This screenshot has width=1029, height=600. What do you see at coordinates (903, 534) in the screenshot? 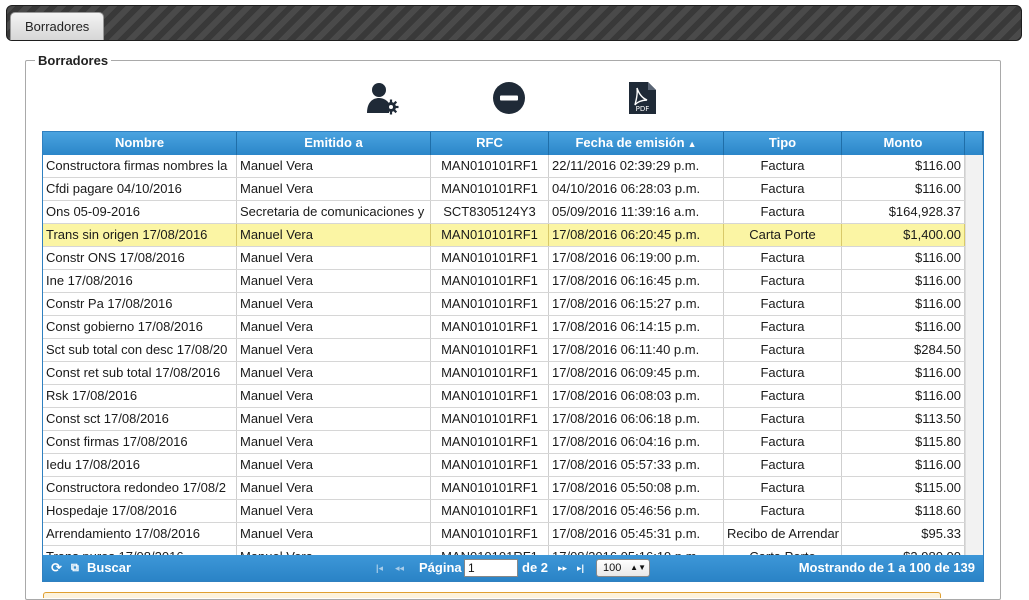
I see `cell-monto: $95.33` at bounding box center [903, 534].